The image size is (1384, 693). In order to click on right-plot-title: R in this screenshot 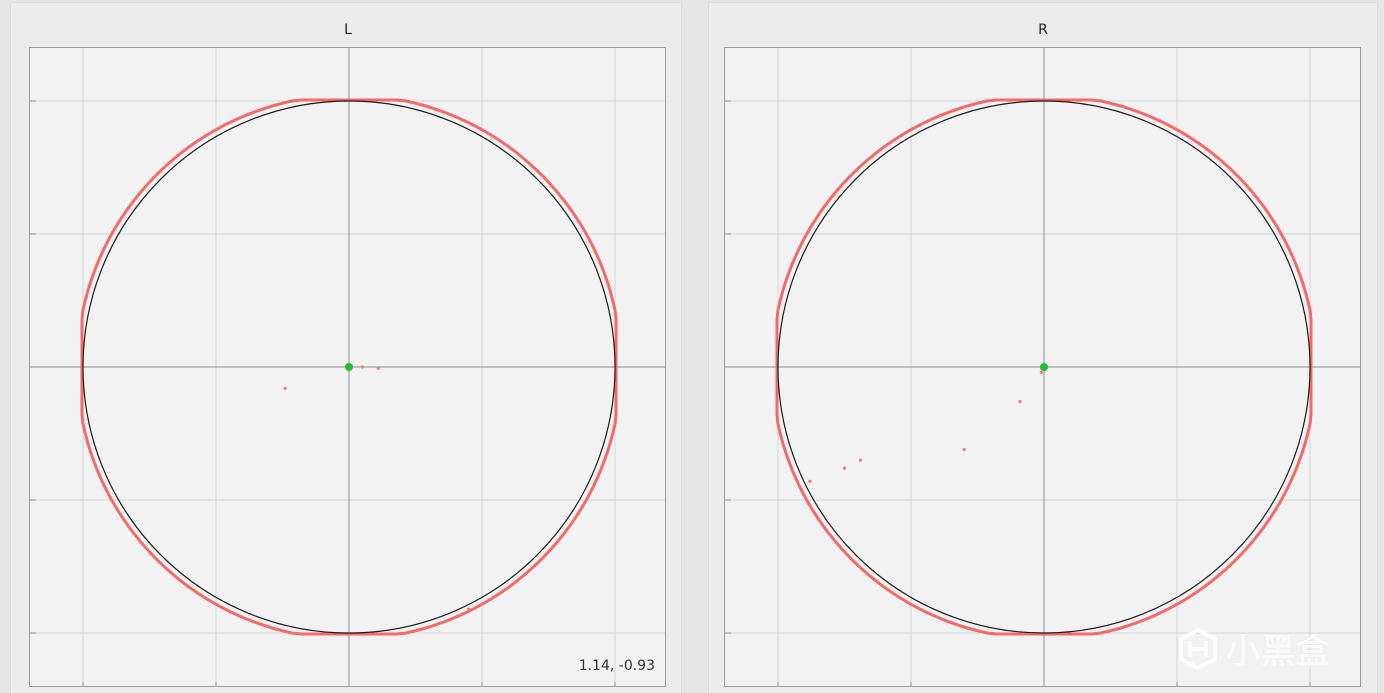, I will do `click(1043, 30)`.